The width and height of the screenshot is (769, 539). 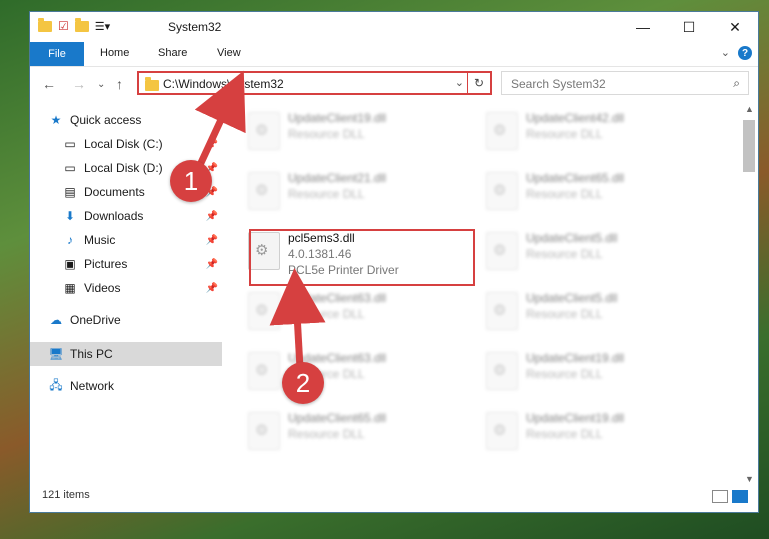 I want to click on sidebar-item-quick-access: ★ Quick access, so click(x=144, y=120).